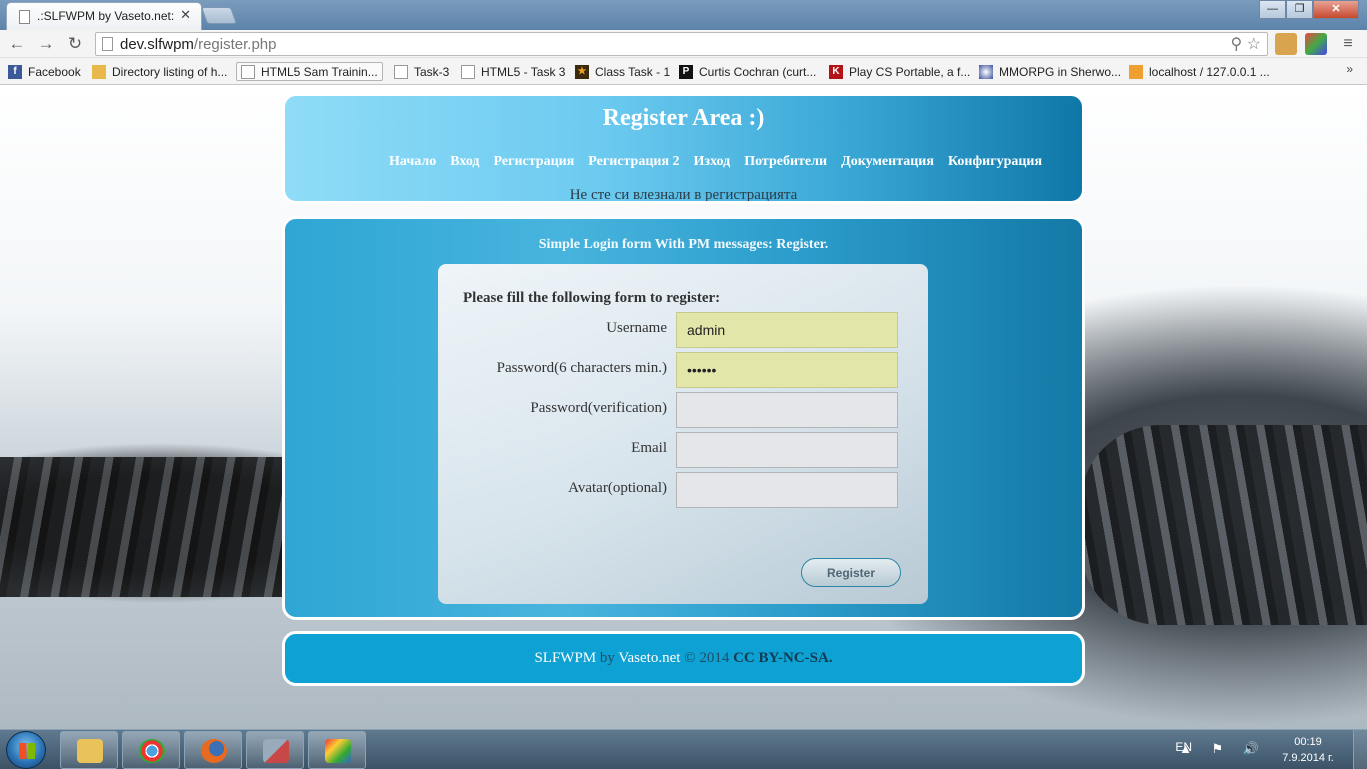  I want to click on game-icon, so click(986, 71).